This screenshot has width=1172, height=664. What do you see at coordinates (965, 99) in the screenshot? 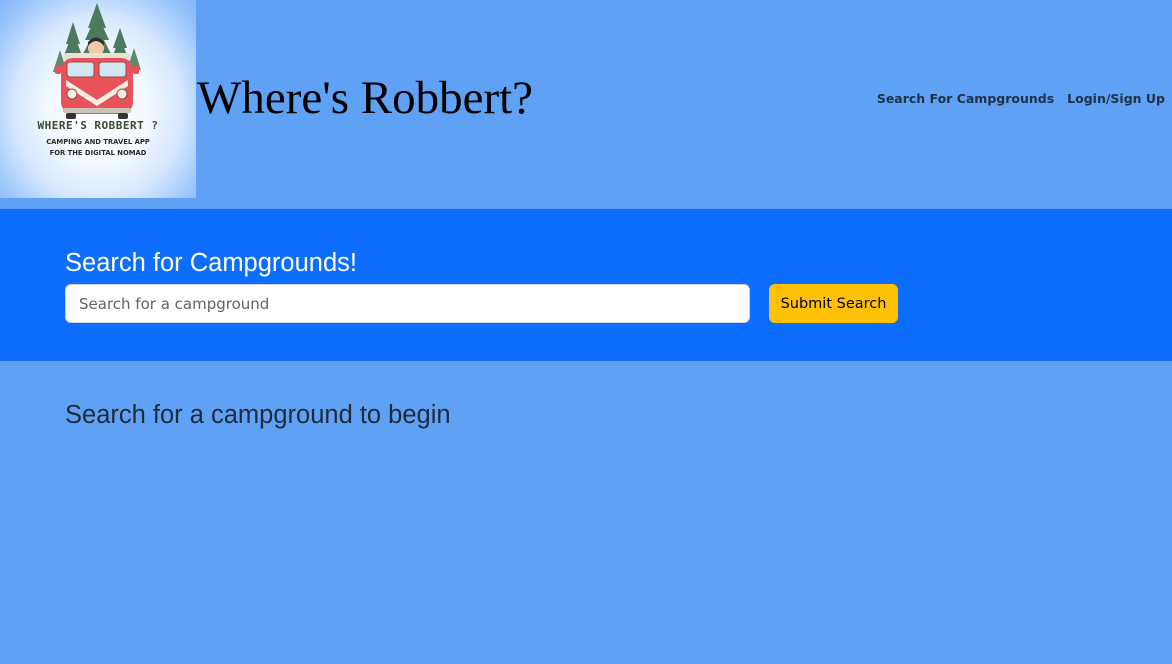
I see `nav-link-search-campgrounds: Search For Campgrounds` at bounding box center [965, 99].